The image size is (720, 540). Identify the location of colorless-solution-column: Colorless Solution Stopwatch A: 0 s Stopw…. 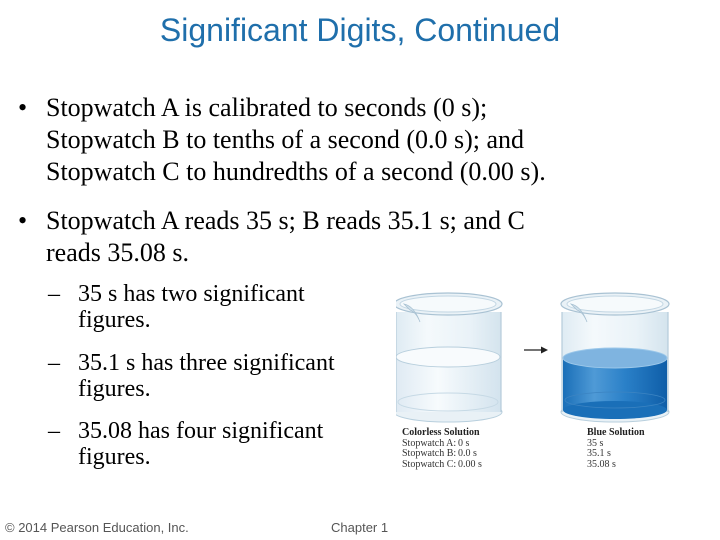
(442, 449).